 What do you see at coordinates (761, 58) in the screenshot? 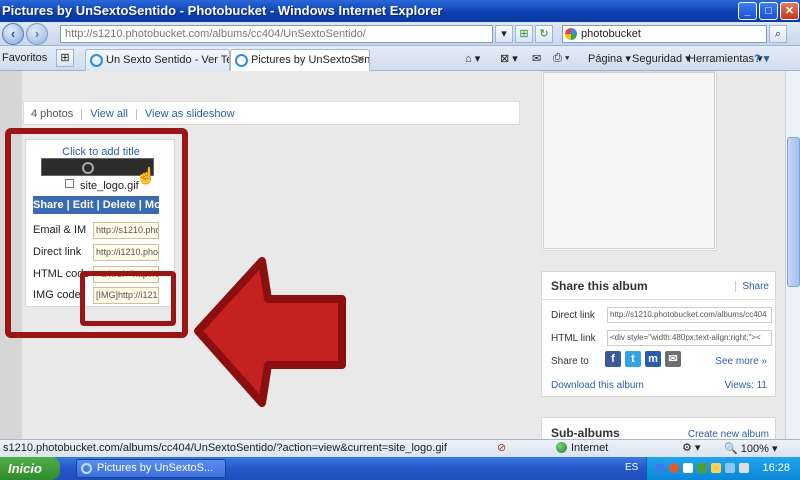
I see `help-icon: ? ▾` at bounding box center [761, 58].